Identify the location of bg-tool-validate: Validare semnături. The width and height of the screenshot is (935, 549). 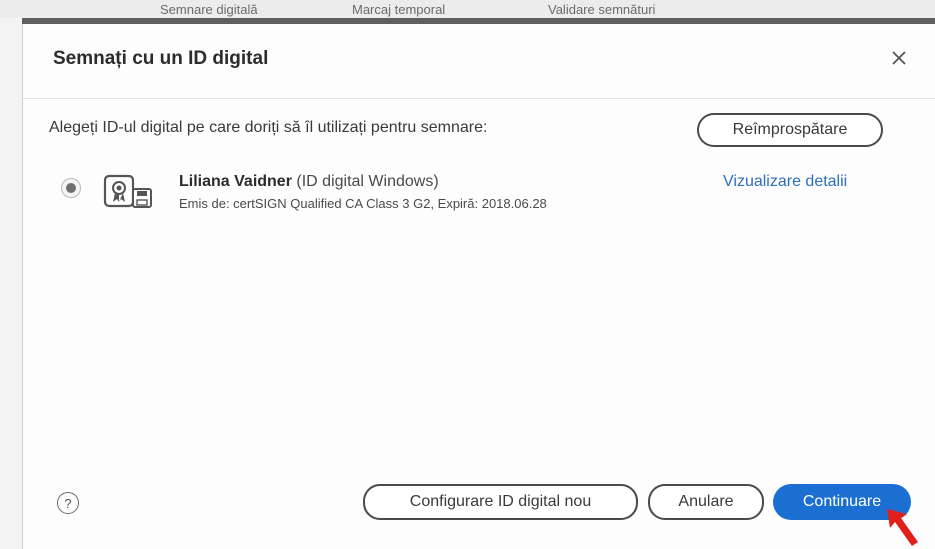
(602, 9).